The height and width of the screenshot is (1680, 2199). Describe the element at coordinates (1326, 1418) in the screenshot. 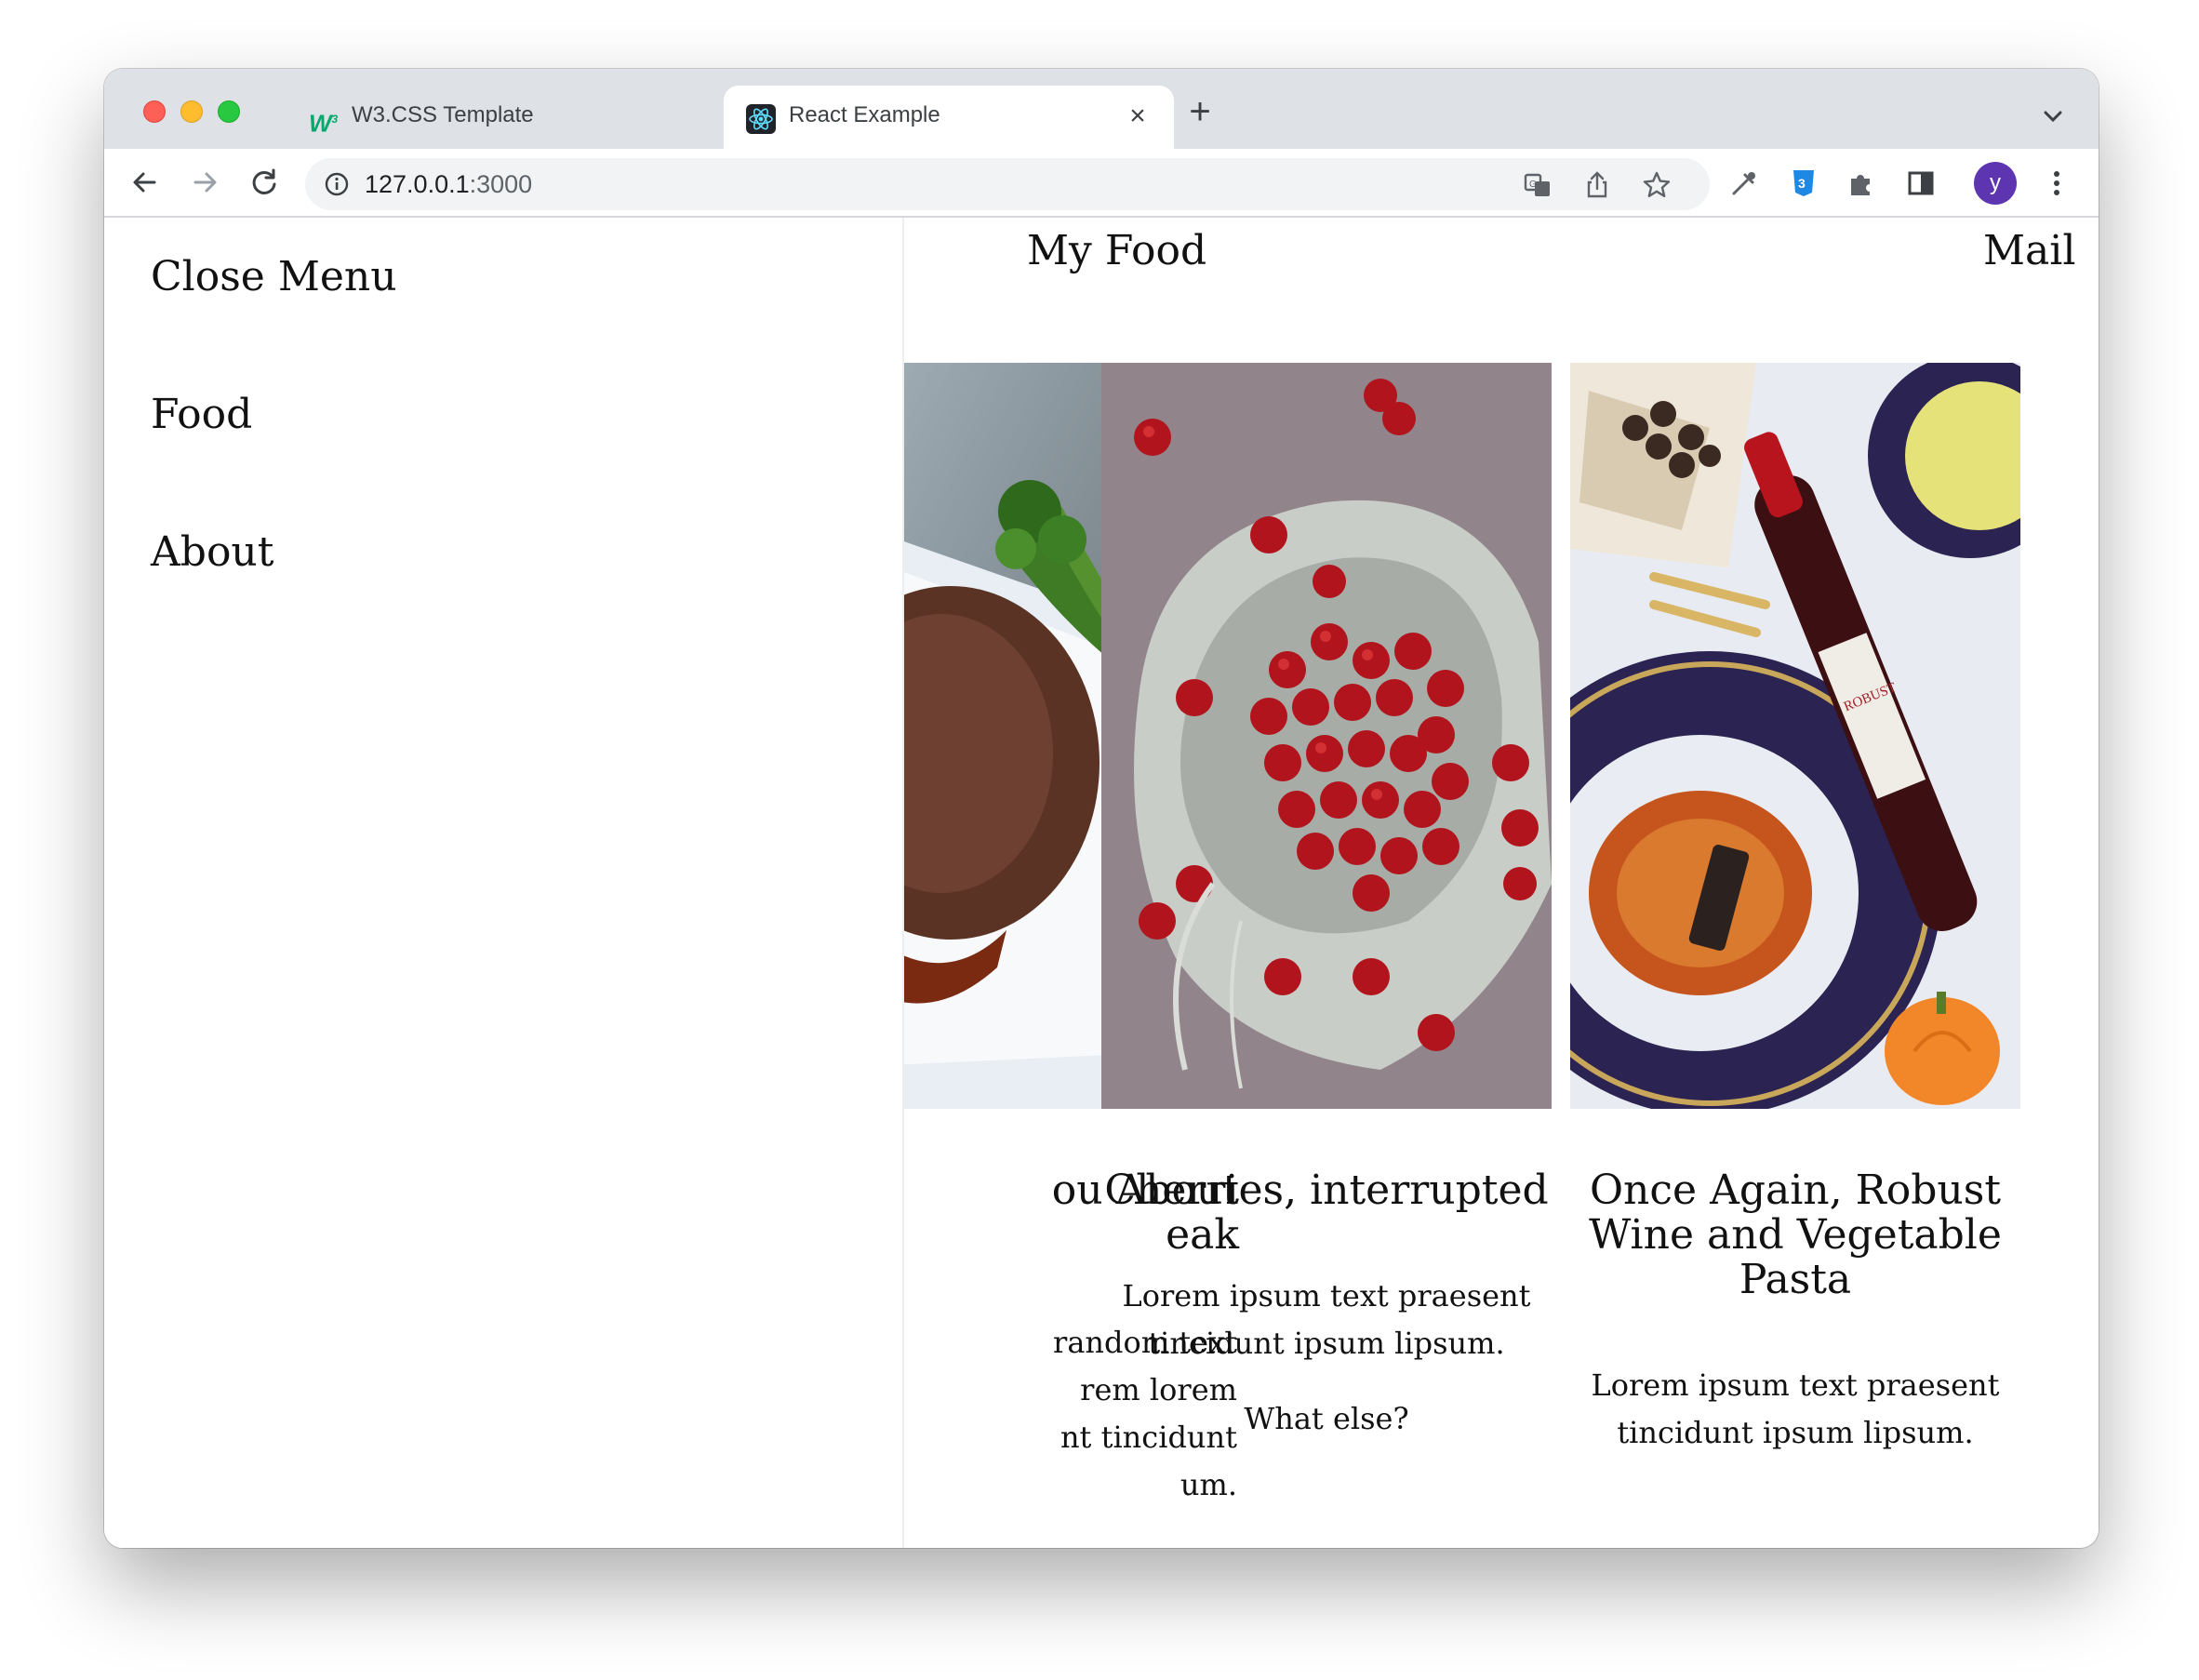

I see `card-extra-text: What else?` at that location.